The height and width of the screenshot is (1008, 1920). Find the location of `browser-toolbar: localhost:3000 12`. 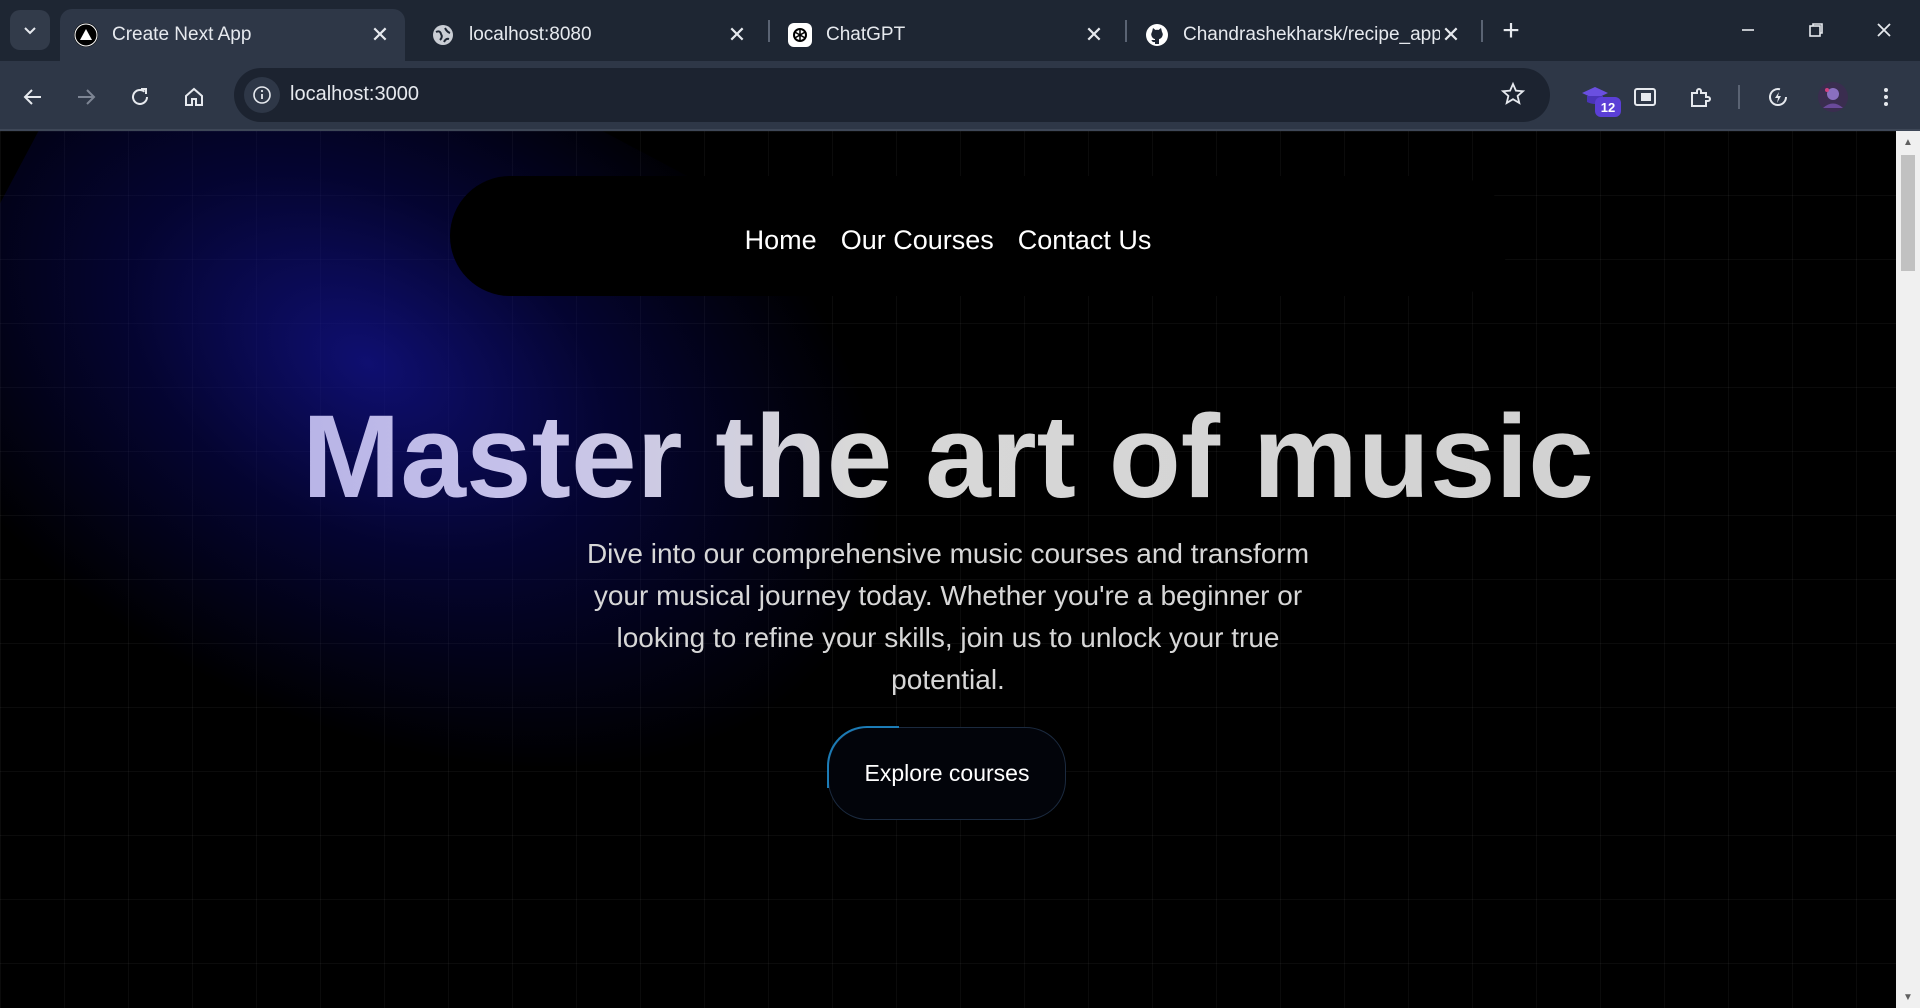

browser-toolbar: localhost:3000 12 is located at coordinates (960, 96).